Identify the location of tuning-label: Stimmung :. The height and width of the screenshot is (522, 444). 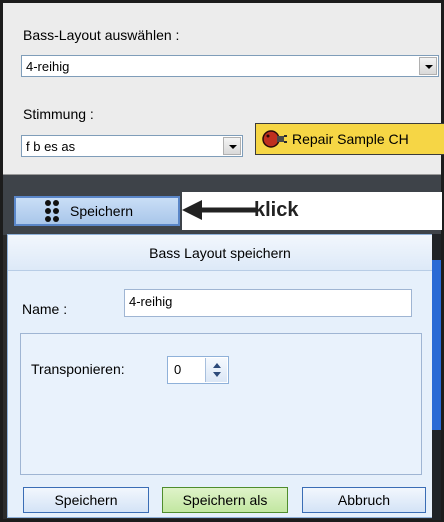
(58, 114).